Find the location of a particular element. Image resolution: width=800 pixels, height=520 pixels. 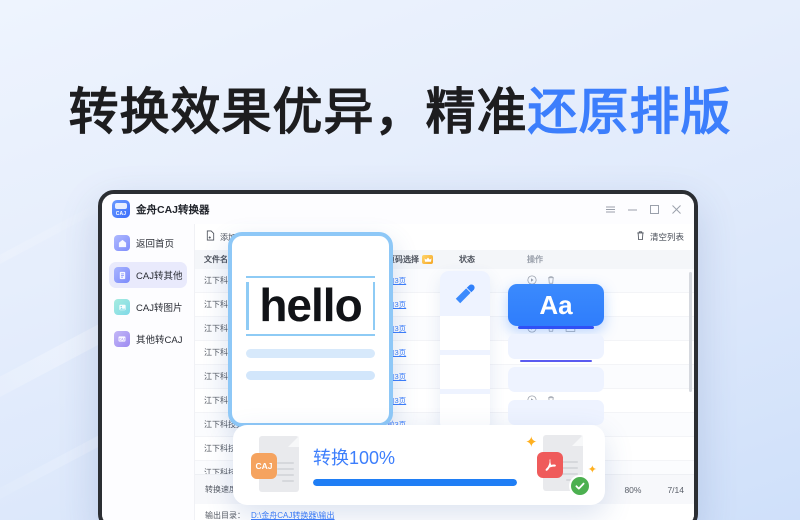

pdf-badge-icon is located at coordinates (550, 465).